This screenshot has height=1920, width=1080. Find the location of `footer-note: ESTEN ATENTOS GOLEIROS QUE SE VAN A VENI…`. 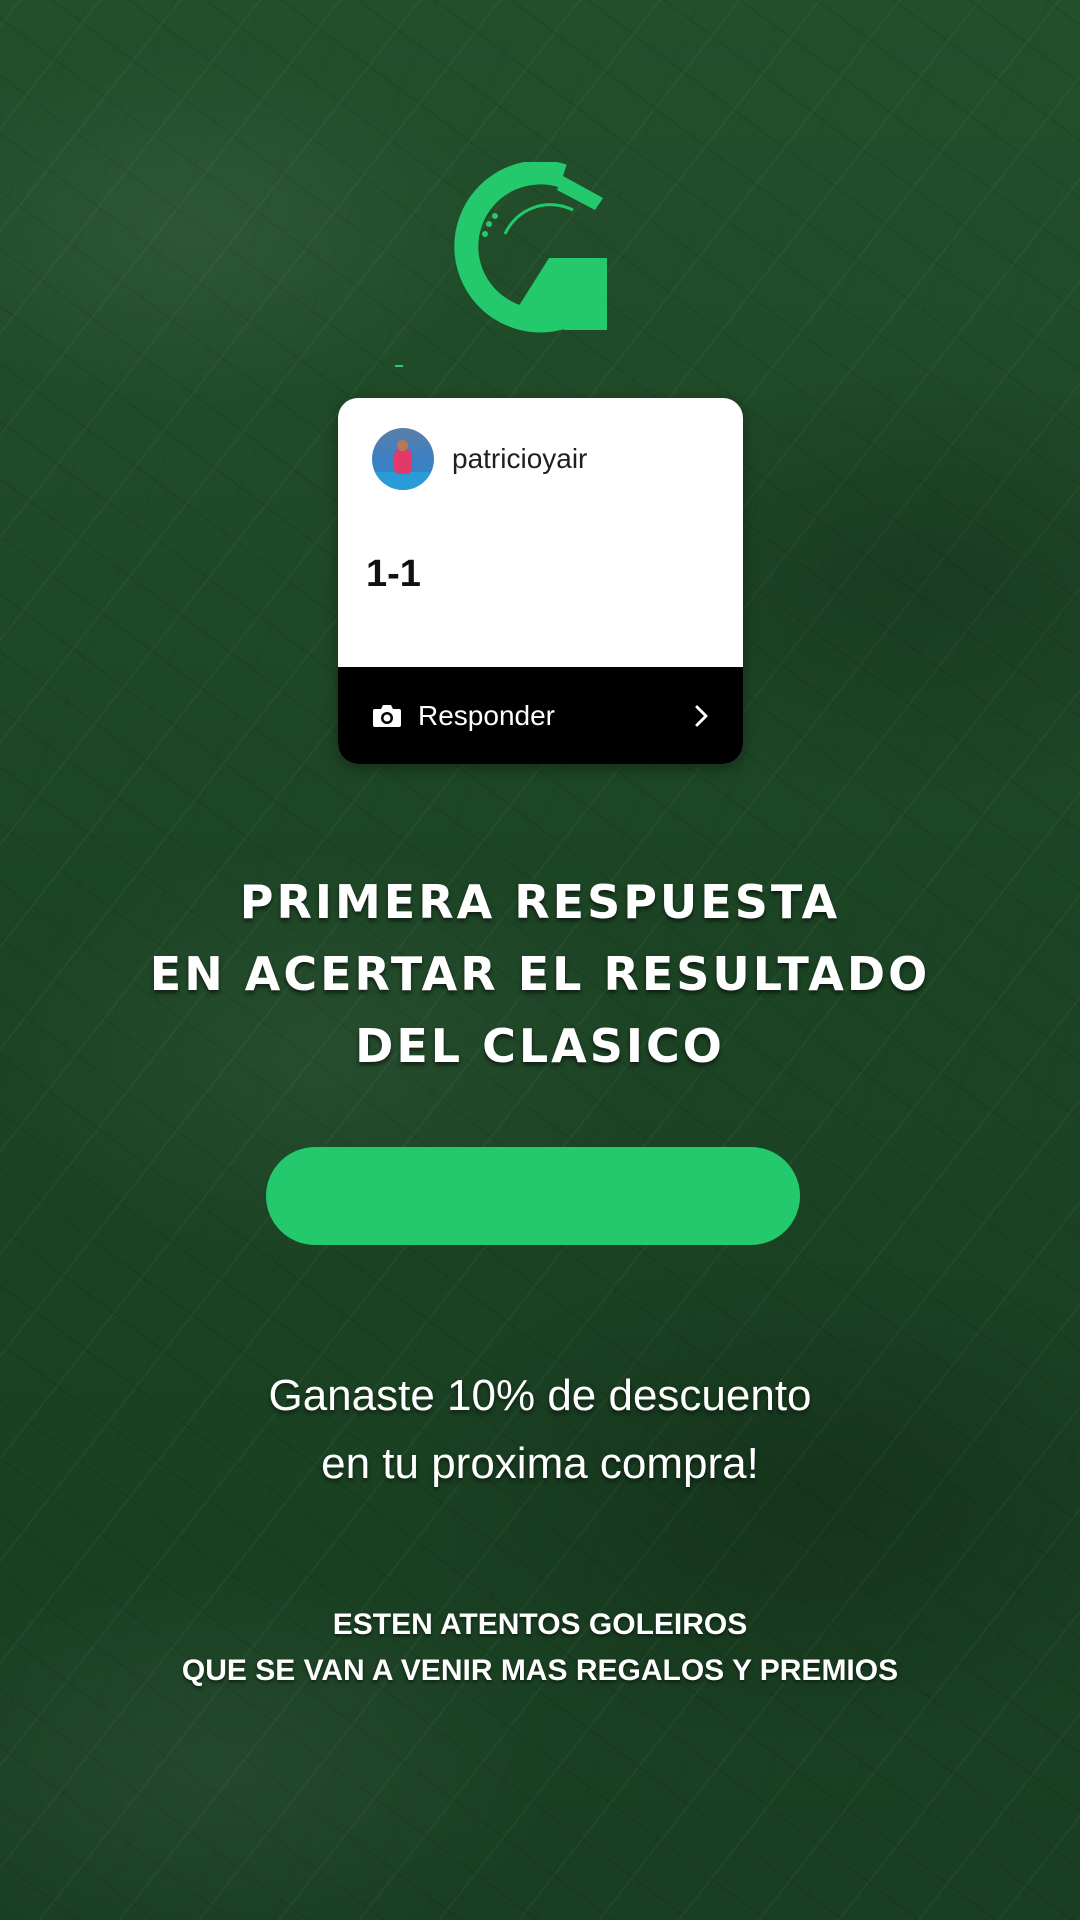

footer-note: ESTEN ATENTOS GOLEIROS QUE SE VAN A VENI… is located at coordinates (540, 1648).